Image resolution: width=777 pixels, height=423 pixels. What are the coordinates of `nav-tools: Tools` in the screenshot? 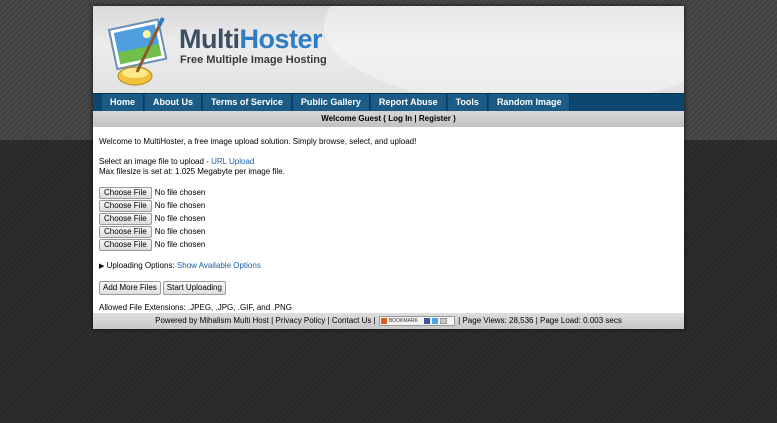 It's located at (467, 102).